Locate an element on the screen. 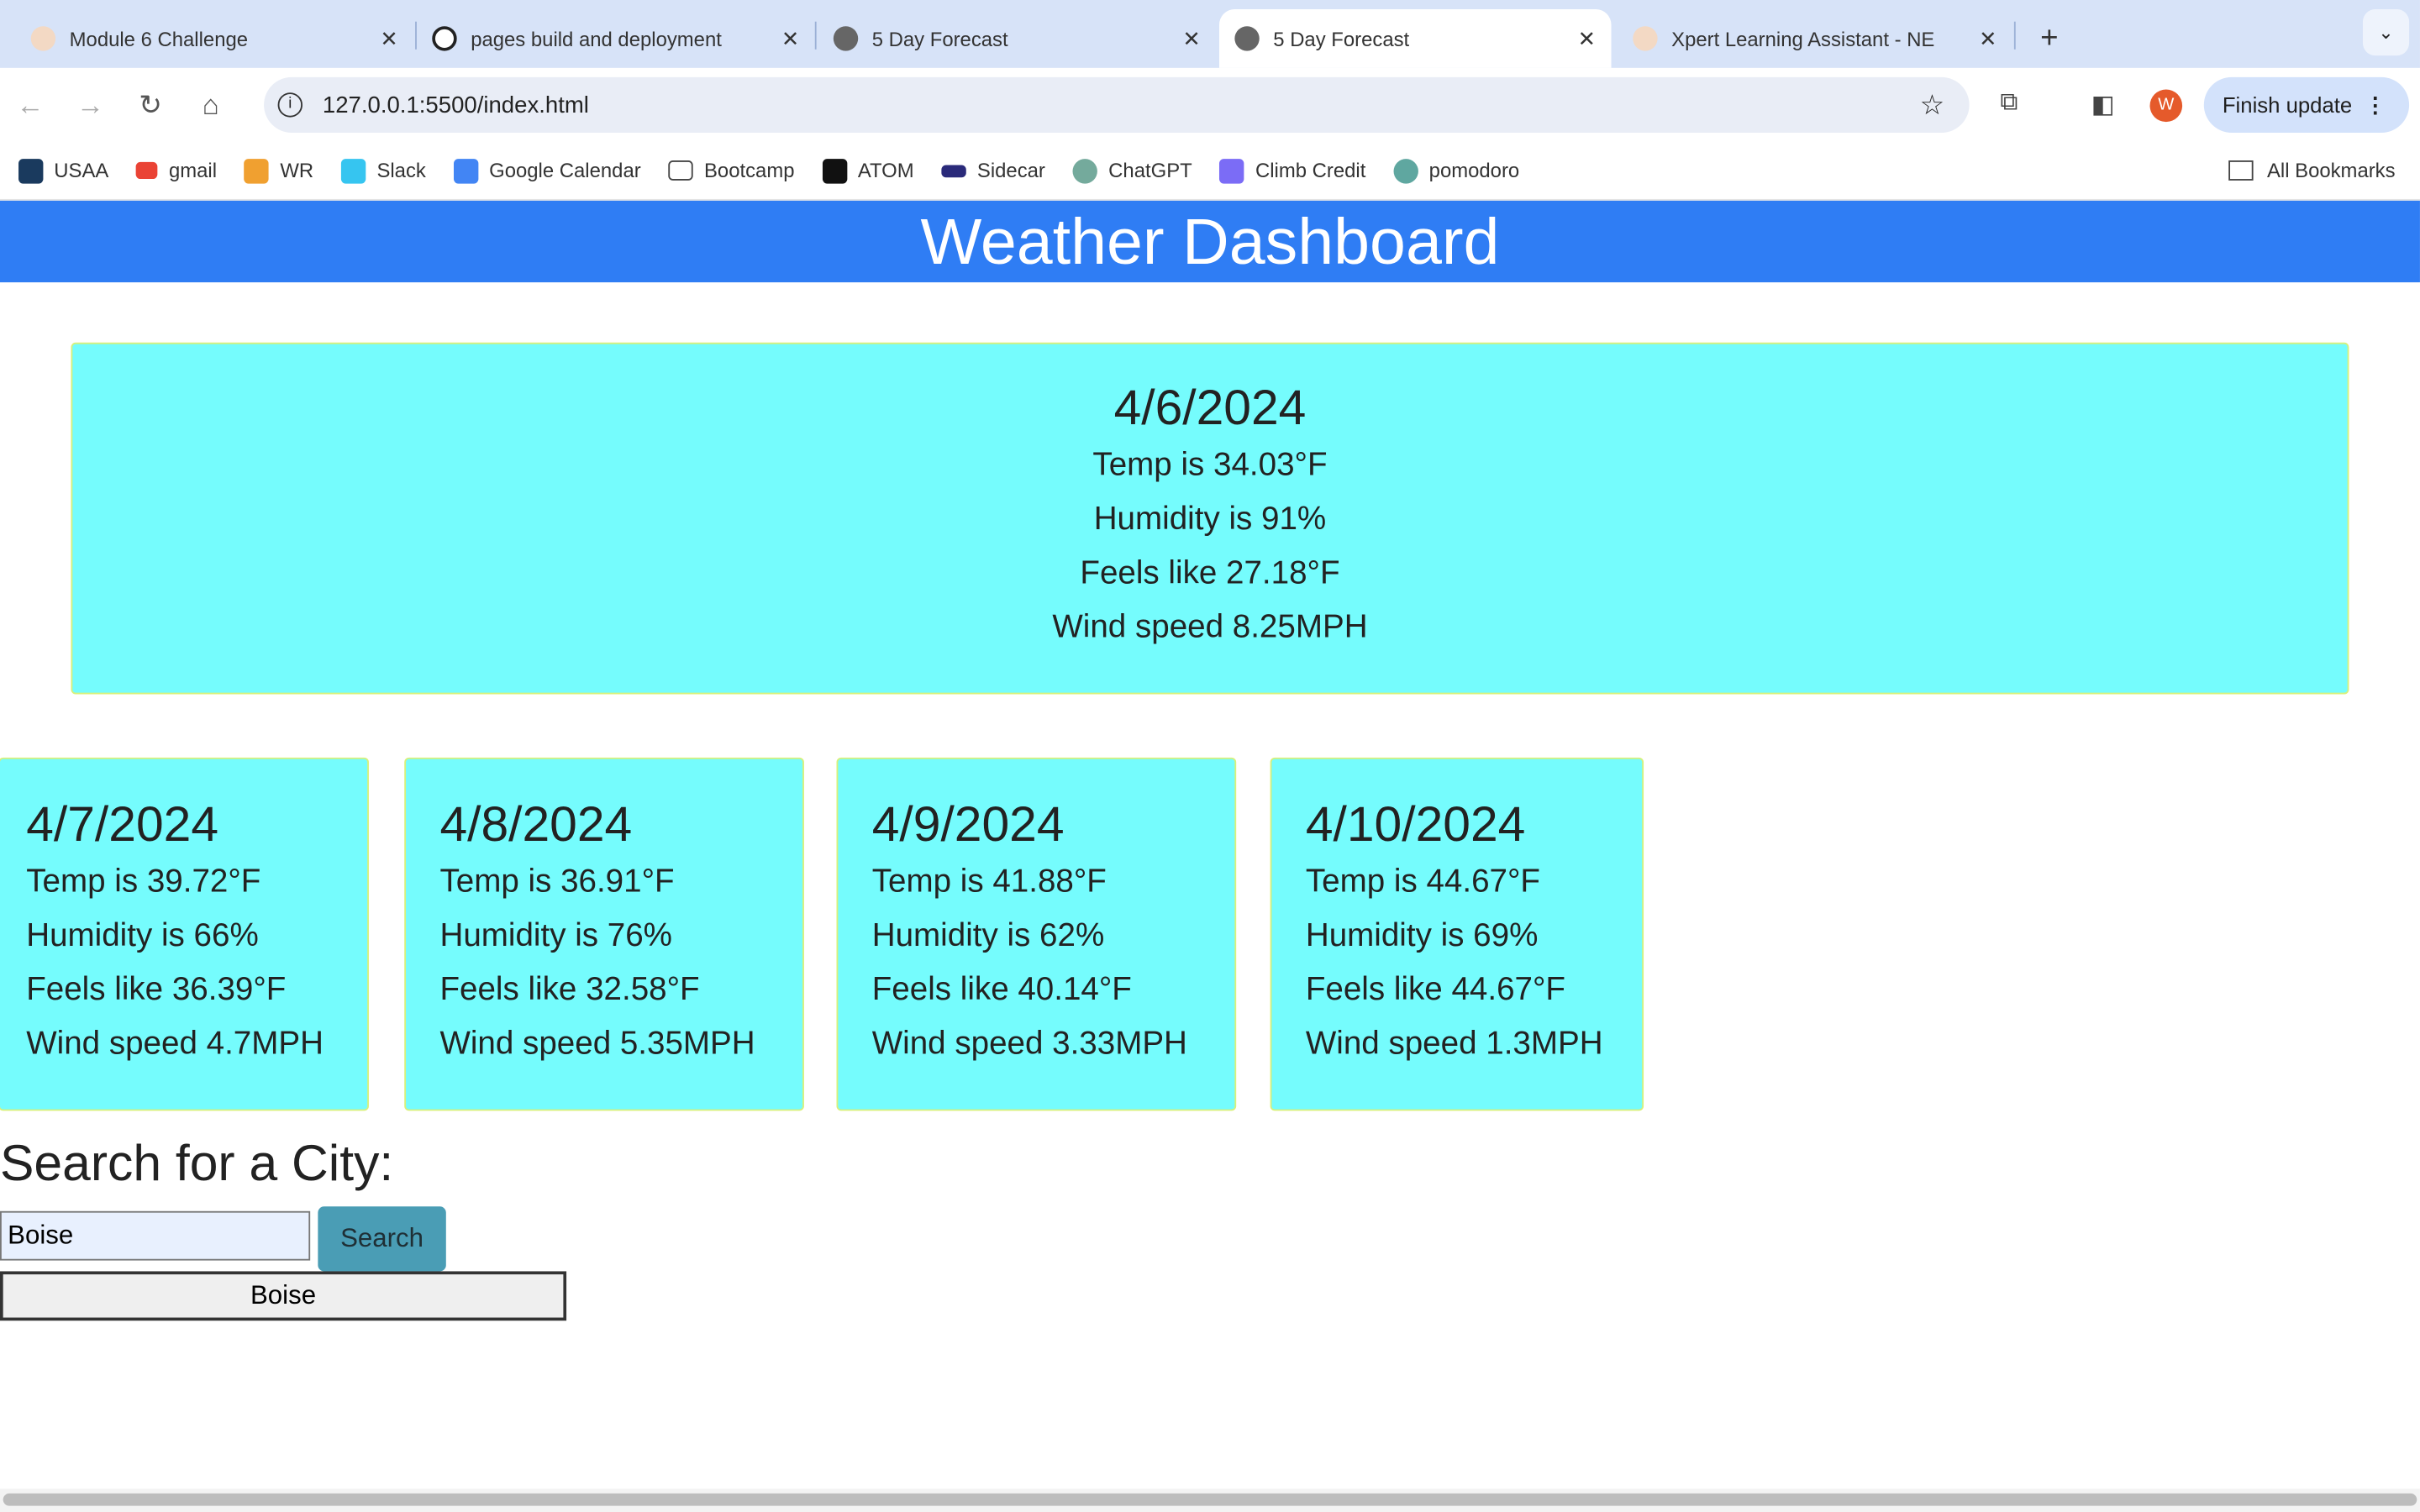  url-text: 127.0.0.1:5500/index.html is located at coordinates (456, 105).